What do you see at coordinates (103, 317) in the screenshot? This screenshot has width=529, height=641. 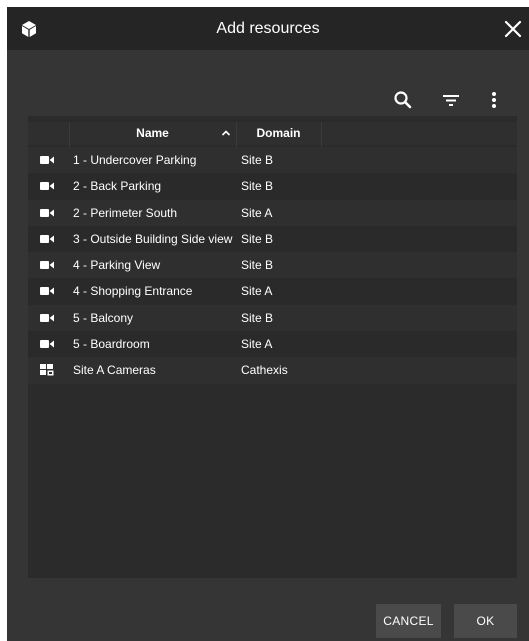 I see `resource-name: 5 - Balcony` at bounding box center [103, 317].